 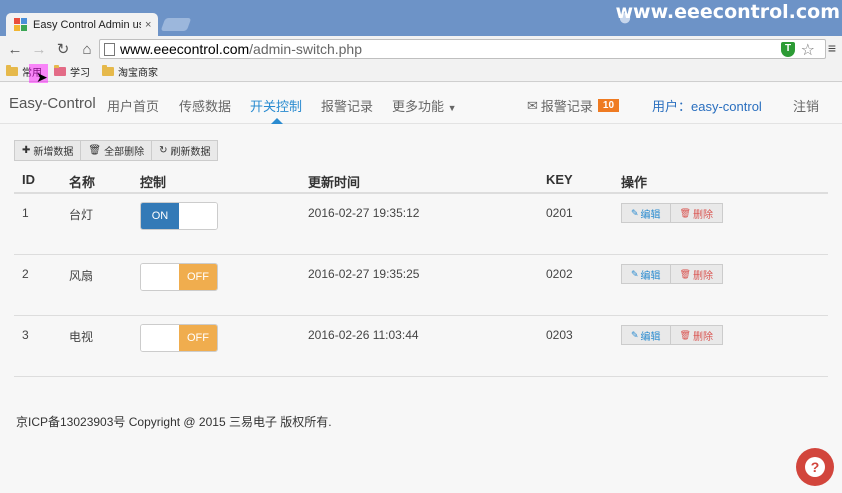 What do you see at coordinates (334, 182) in the screenshot?
I see `column-header-update-time: 更新时间` at bounding box center [334, 182].